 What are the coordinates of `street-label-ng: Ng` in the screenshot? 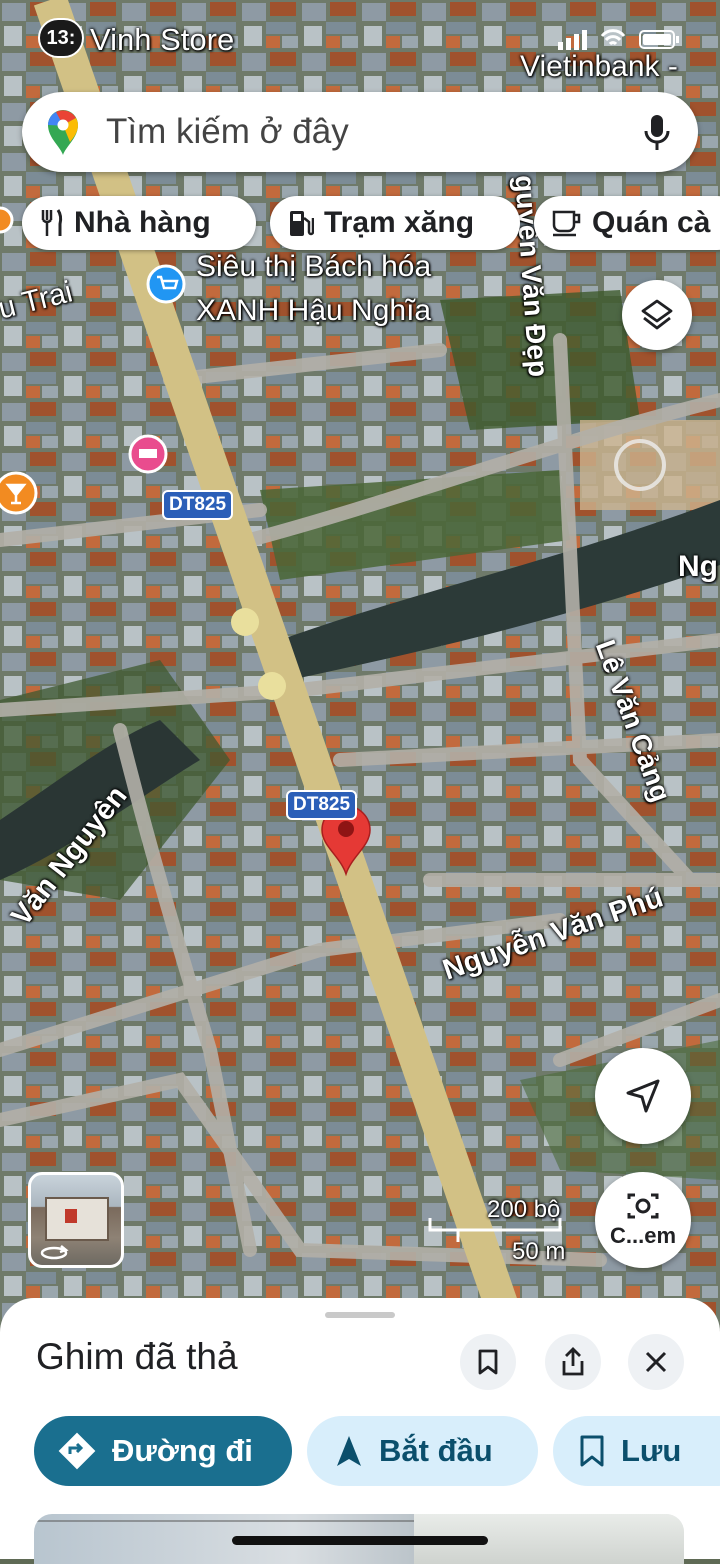 It's located at (698, 566).